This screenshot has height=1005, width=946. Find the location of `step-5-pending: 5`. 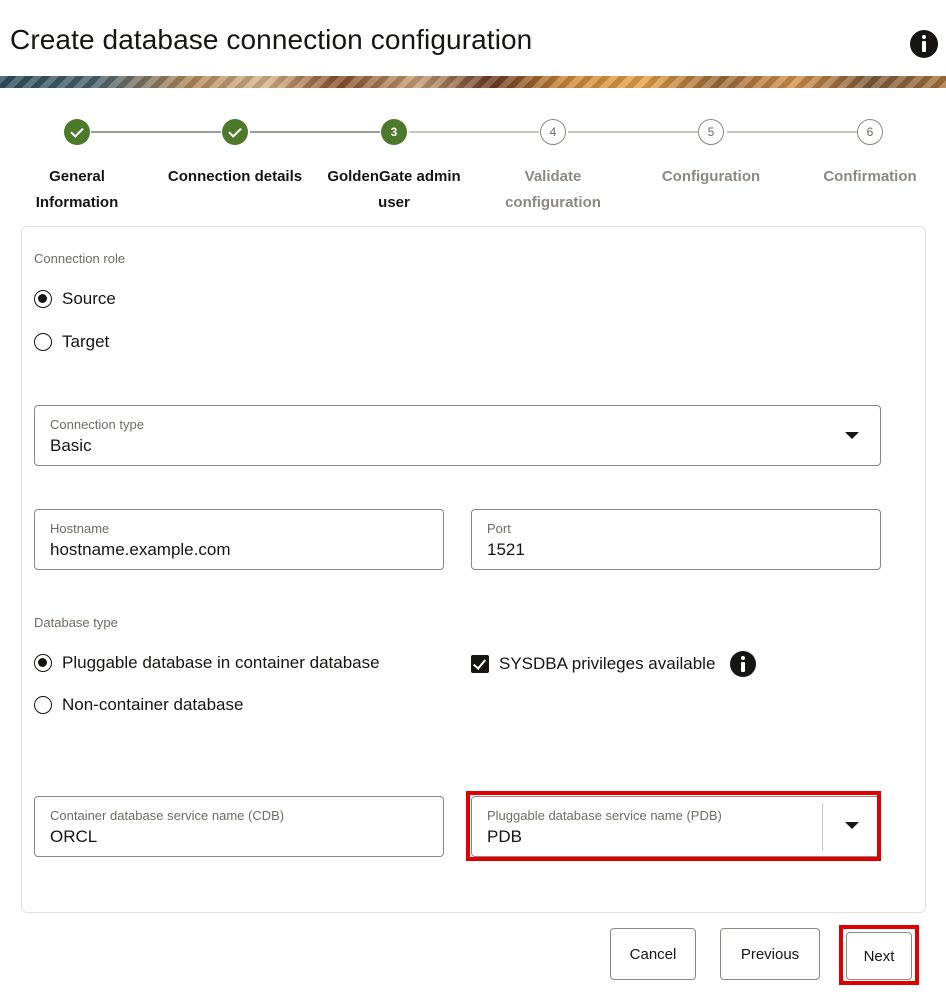

step-5-pending: 5 is located at coordinates (711, 132).